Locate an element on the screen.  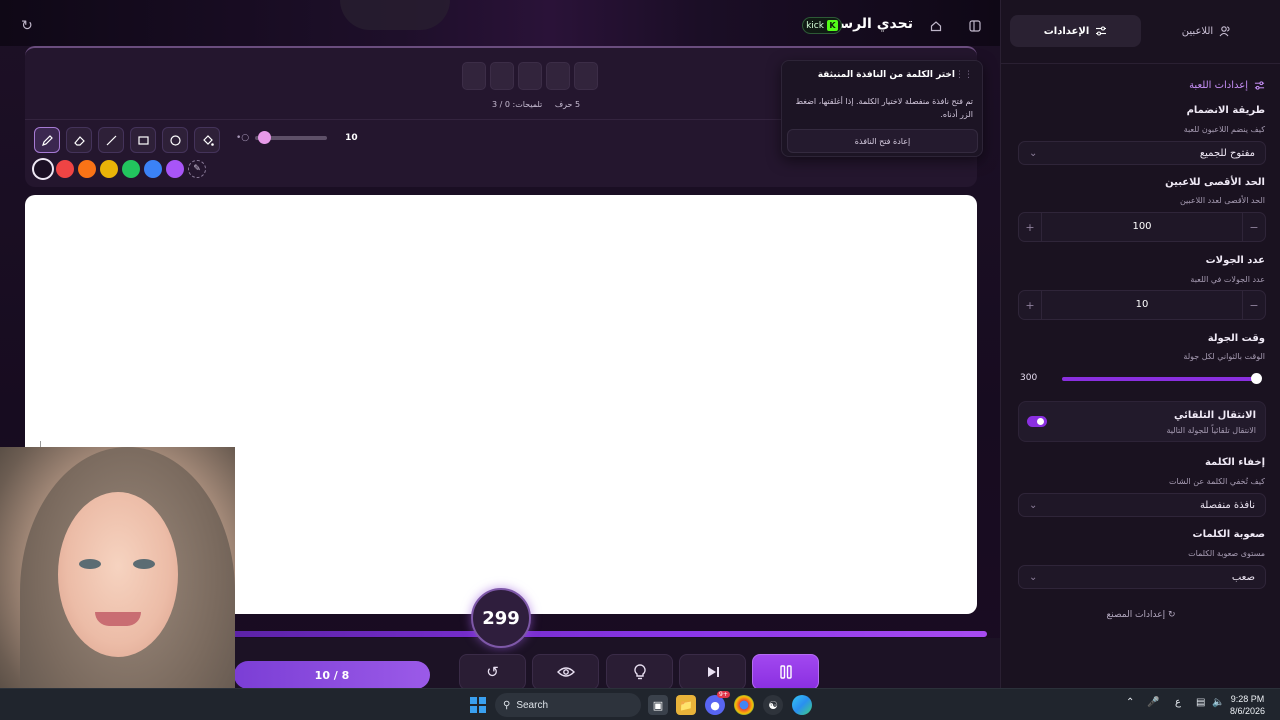
microphone-icon: 🎤 is located at coordinates (1153, 702).